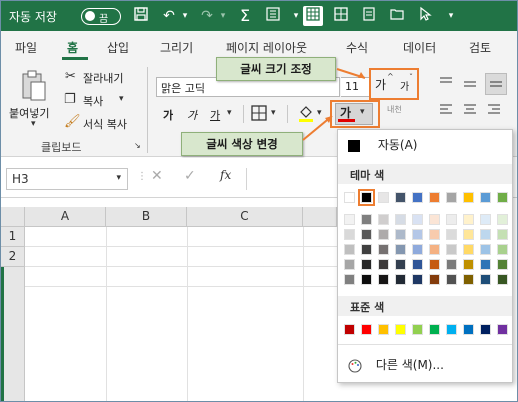 The height and width of the screenshot is (402, 518). I want to click on sum-icon: Σ, so click(245, 16).